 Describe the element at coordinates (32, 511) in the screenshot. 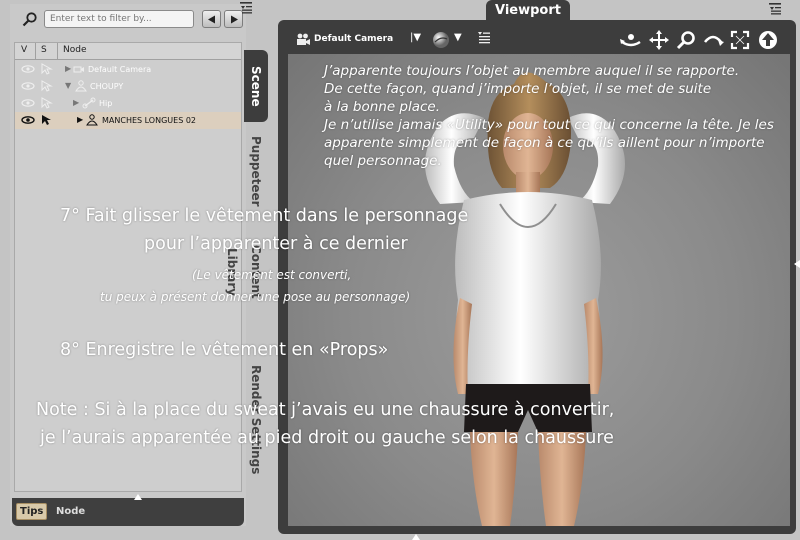

I see `tab-tips: Tips` at that location.